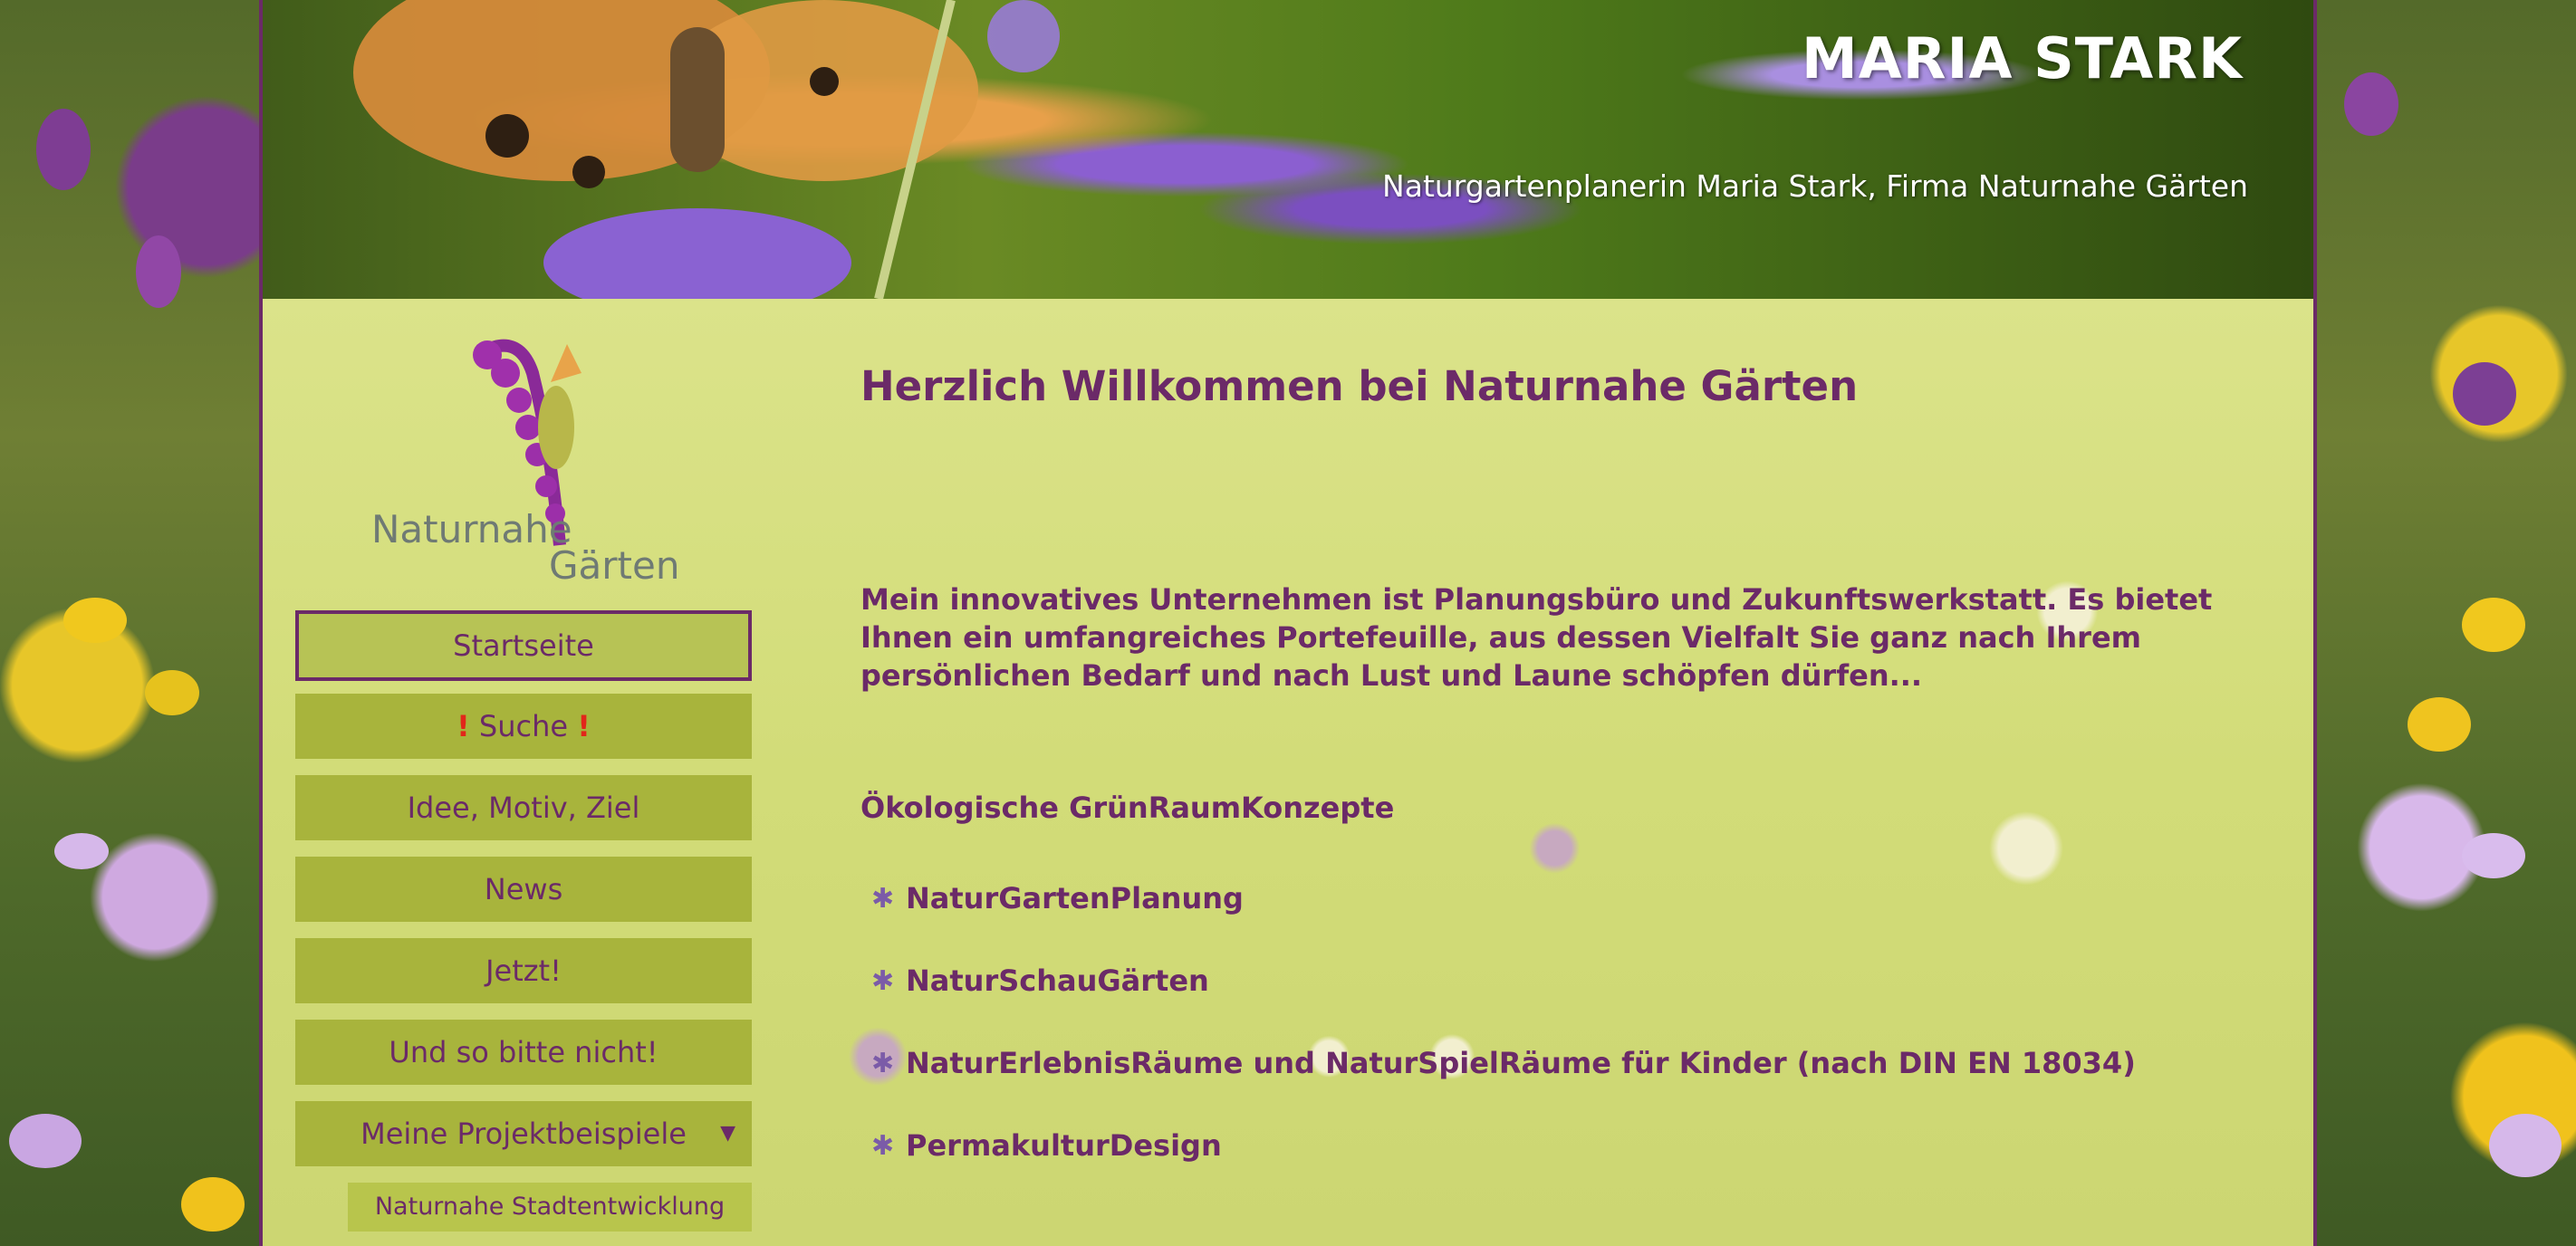 The height and width of the screenshot is (1246, 2576). Describe the element at coordinates (2446, 623) in the screenshot. I see `right-flower-border` at that location.